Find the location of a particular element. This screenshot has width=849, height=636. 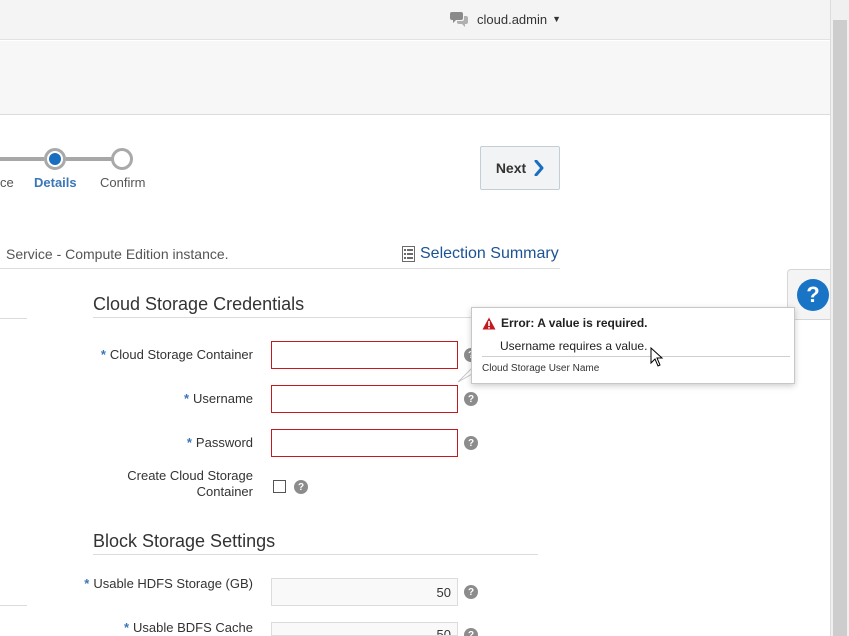

username-input is located at coordinates (364, 399).